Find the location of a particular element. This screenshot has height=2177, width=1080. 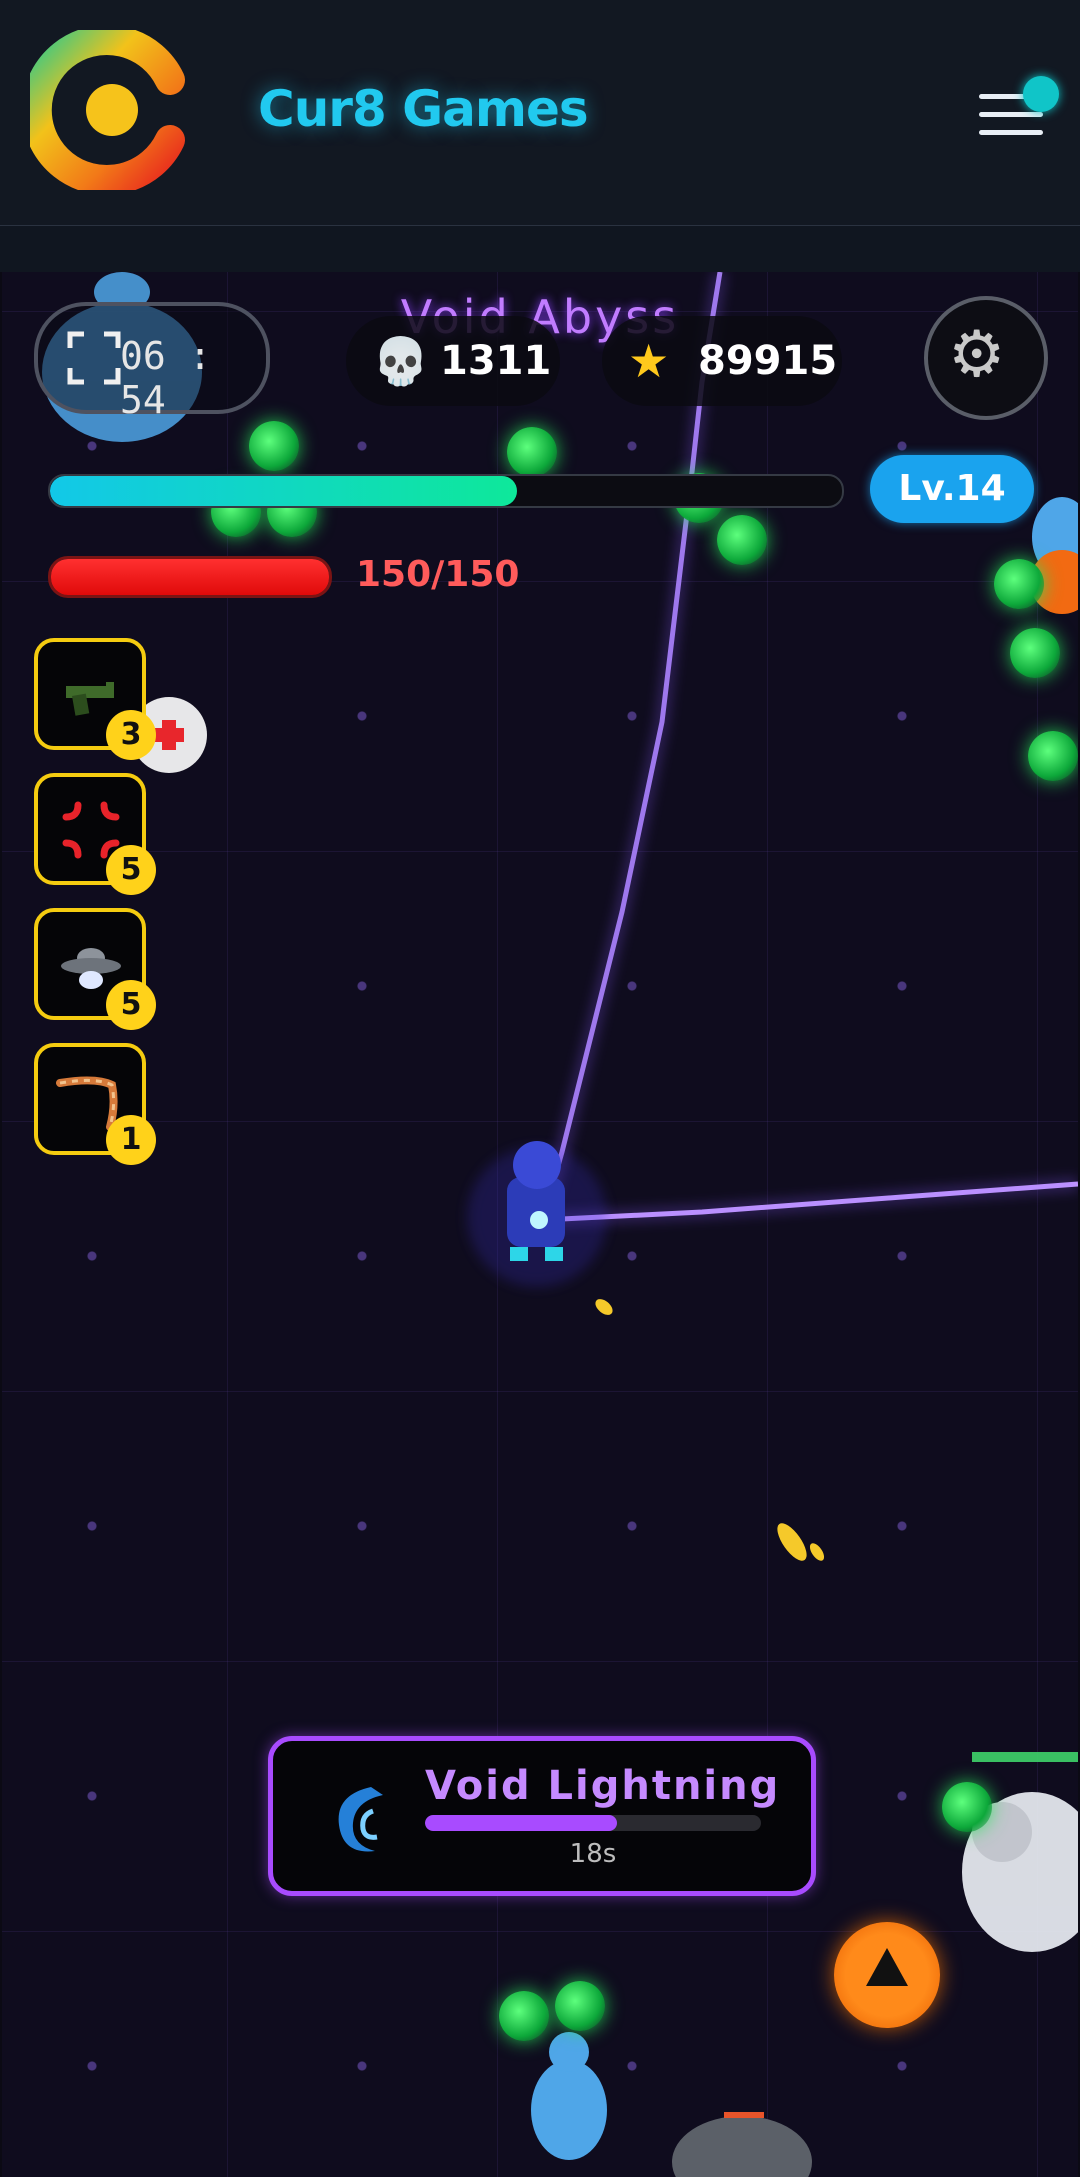

cur8-logo-icon is located at coordinates (110, 110).